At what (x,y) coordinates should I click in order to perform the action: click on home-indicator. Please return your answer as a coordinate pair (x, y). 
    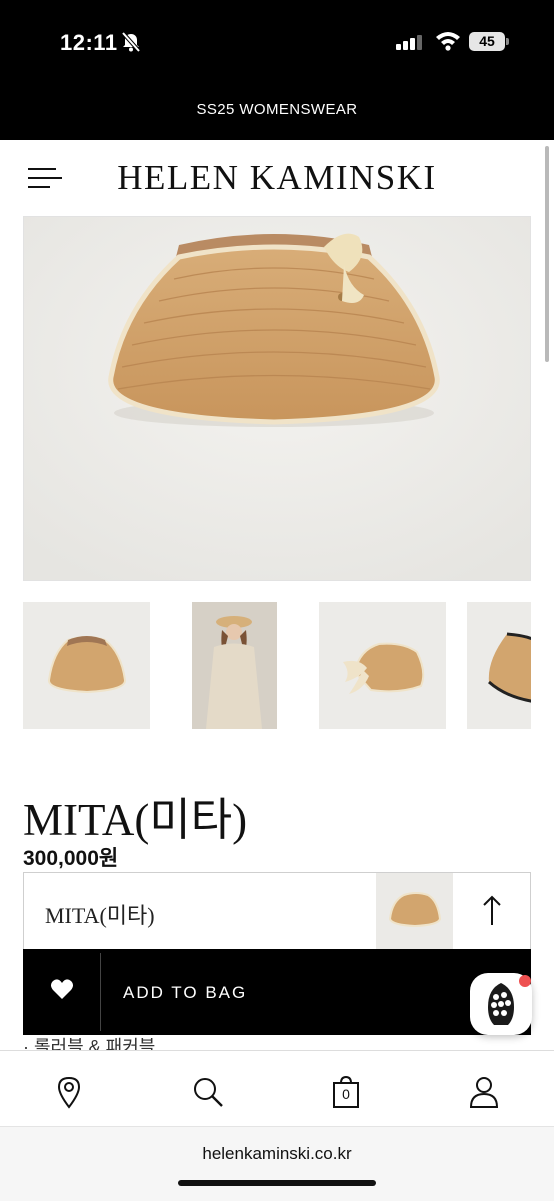
    Looking at the image, I should click on (277, 1183).